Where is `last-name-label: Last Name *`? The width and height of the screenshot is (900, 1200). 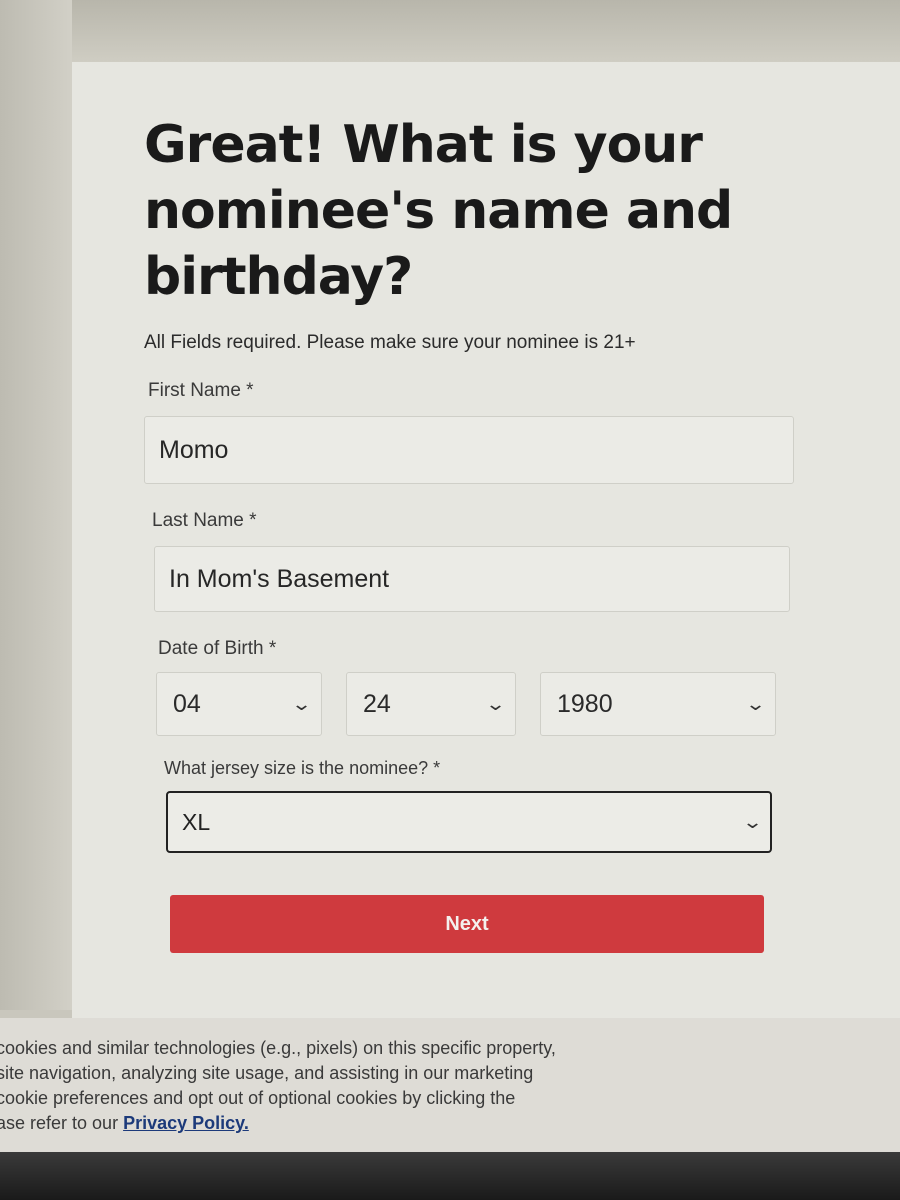
last-name-label: Last Name * is located at coordinates (204, 520).